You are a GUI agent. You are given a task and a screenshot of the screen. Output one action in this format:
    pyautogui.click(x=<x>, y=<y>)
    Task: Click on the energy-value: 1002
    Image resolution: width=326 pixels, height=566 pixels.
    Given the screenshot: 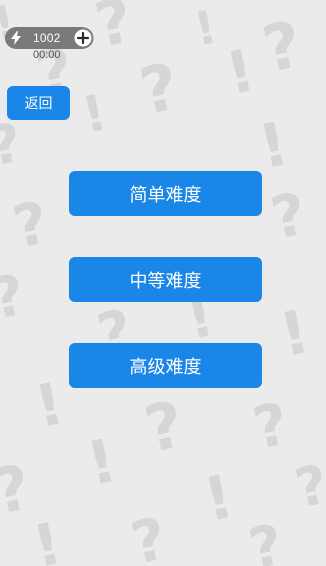 What is the action you would take?
    pyautogui.click(x=47, y=38)
    